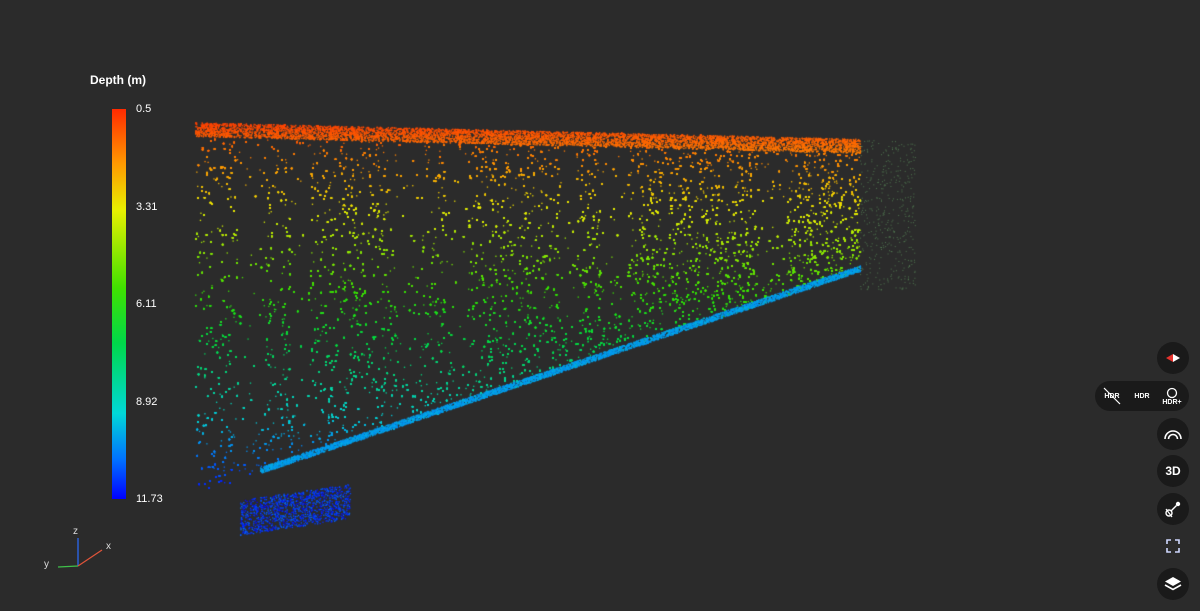 The image size is (1200, 611). What do you see at coordinates (1172, 392) in the screenshot?
I see `hdr-plus-icon` at bounding box center [1172, 392].